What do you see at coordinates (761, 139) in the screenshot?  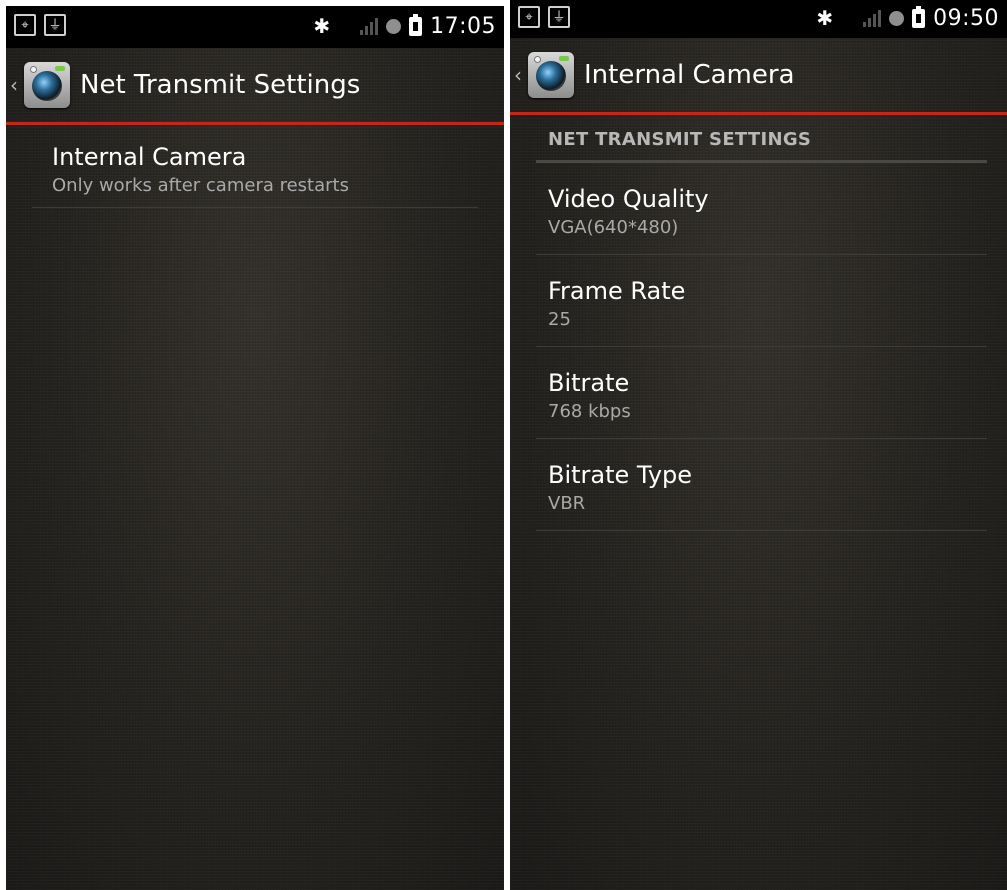 I see `category-header: NET TRANSMIT SETTINGS` at bounding box center [761, 139].